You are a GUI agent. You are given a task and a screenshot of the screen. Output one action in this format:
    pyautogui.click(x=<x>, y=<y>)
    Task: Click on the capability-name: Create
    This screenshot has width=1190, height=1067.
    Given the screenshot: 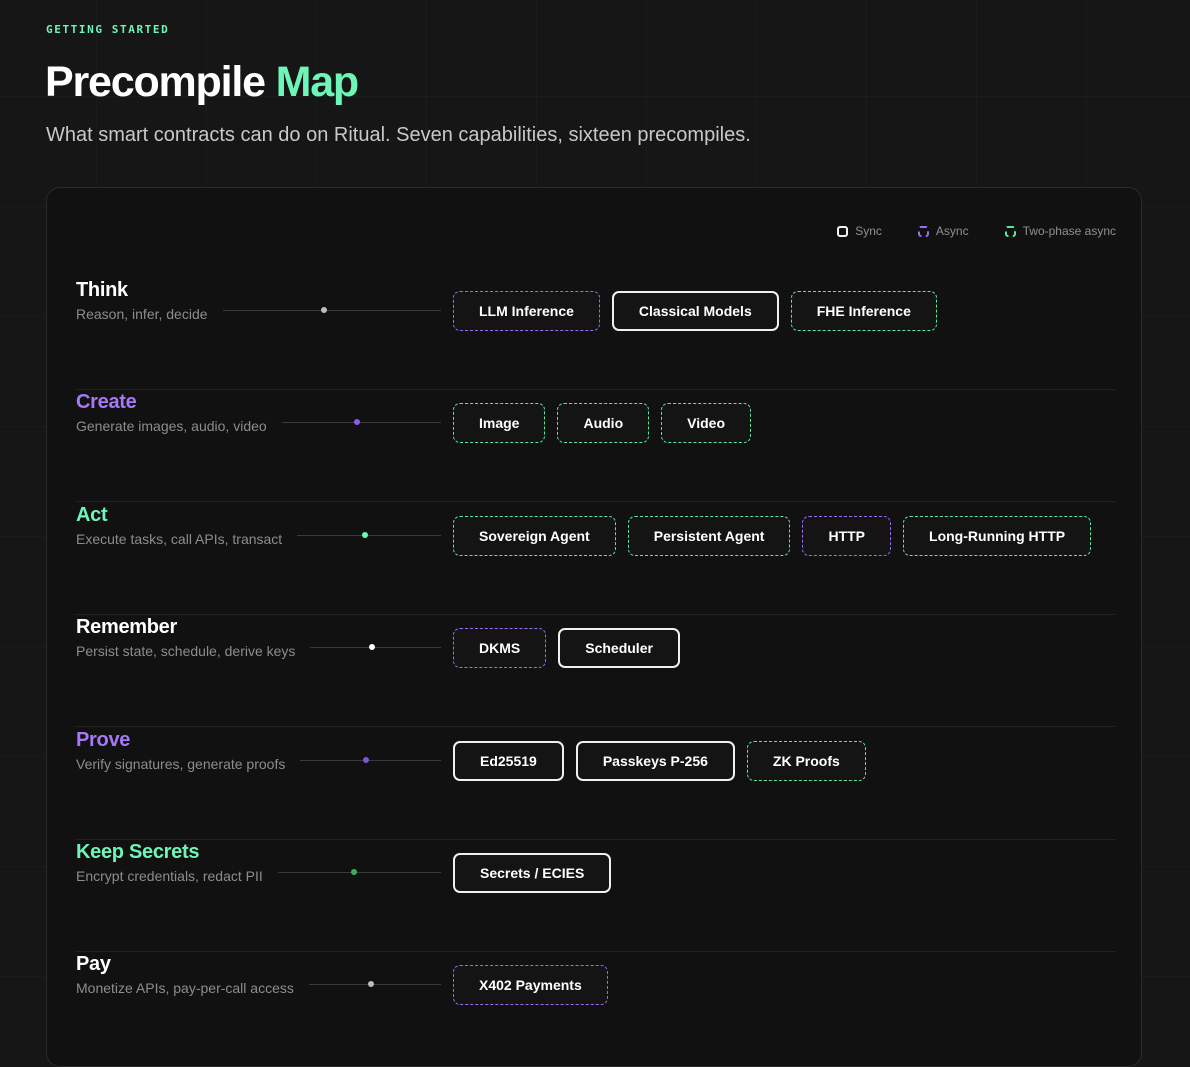 What is the action you would take?
    pyautogui.click(x=106, y=402)
    